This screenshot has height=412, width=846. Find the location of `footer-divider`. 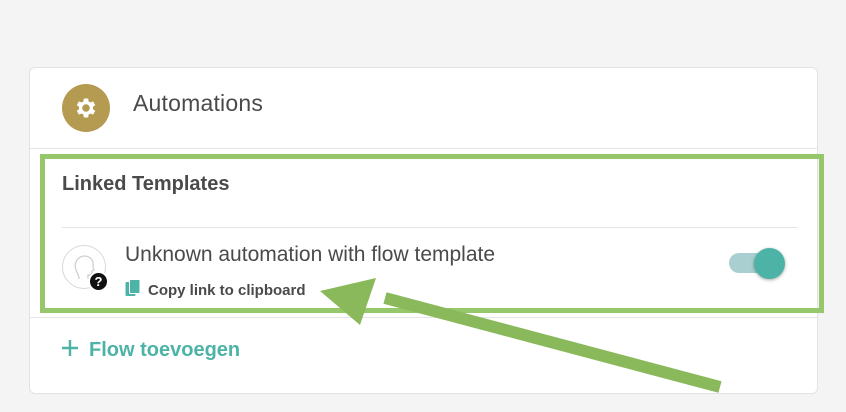

footer-divider is located at coordinates (423, 317).